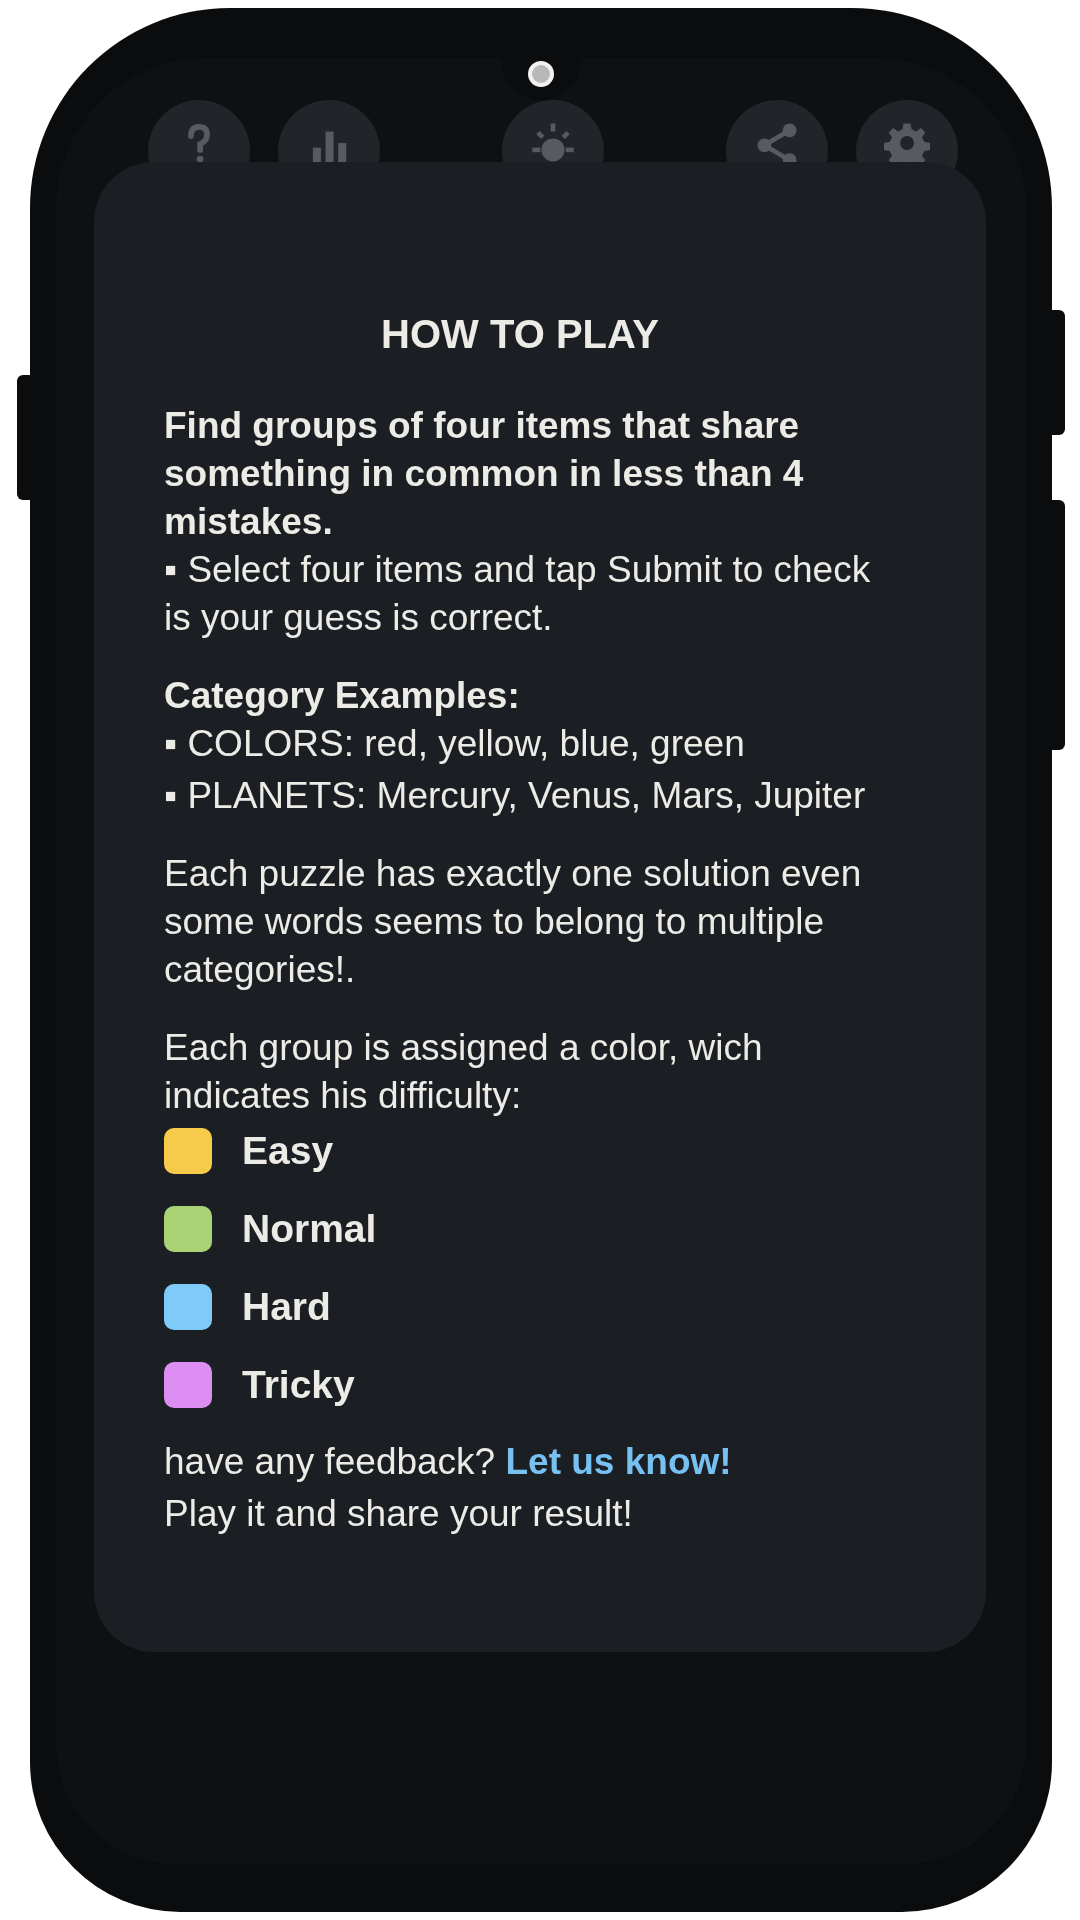  Describe the element at coordinates (286, 1307) in the screenshot. I see `difficulty-label: Hard` at that location.